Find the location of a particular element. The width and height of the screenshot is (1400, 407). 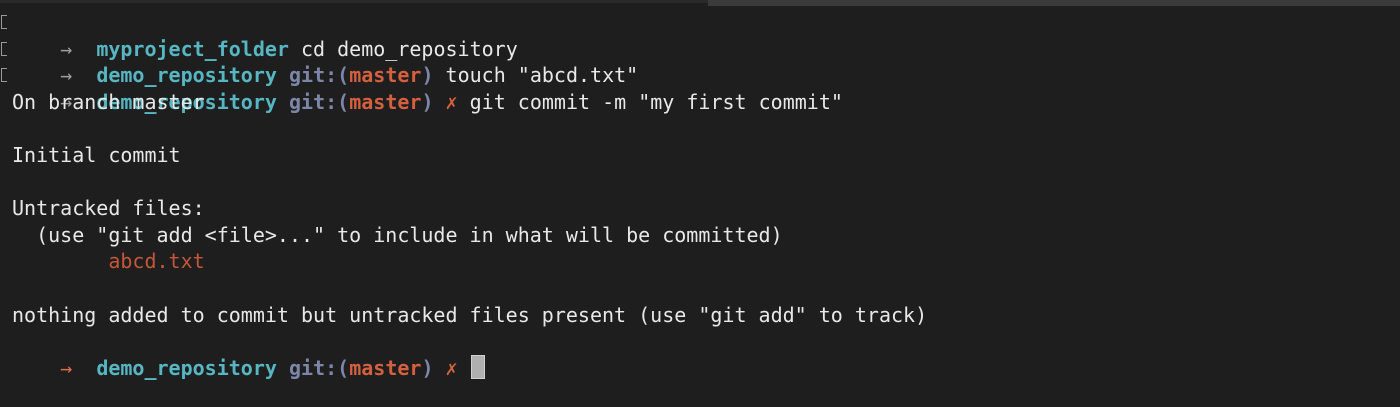

dirty-marker-icon: ✗ is located at coordinates (451, 367).